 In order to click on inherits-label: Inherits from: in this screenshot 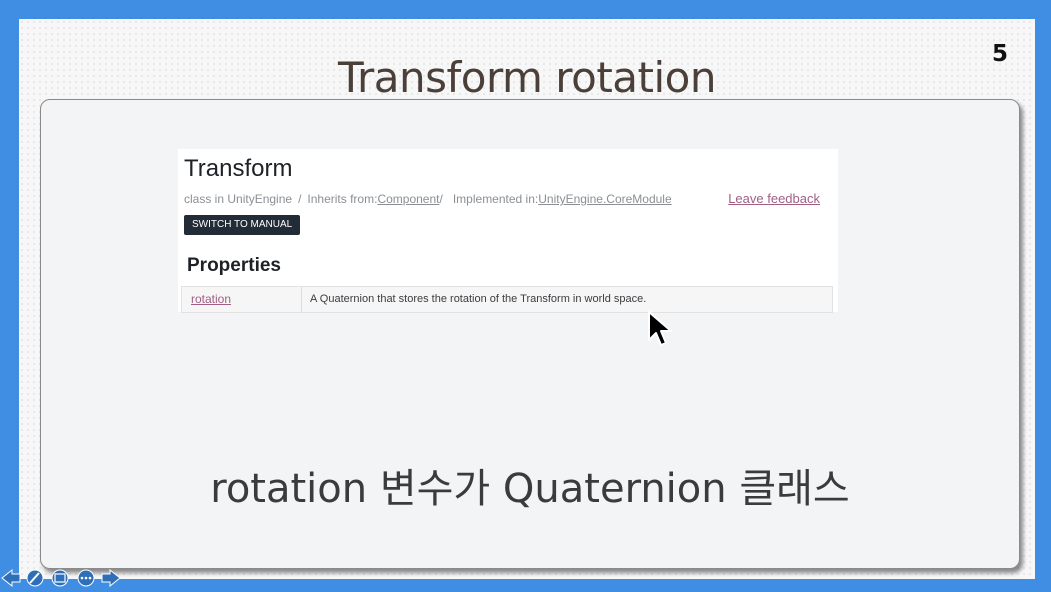, I will do `click(342, 199)`.